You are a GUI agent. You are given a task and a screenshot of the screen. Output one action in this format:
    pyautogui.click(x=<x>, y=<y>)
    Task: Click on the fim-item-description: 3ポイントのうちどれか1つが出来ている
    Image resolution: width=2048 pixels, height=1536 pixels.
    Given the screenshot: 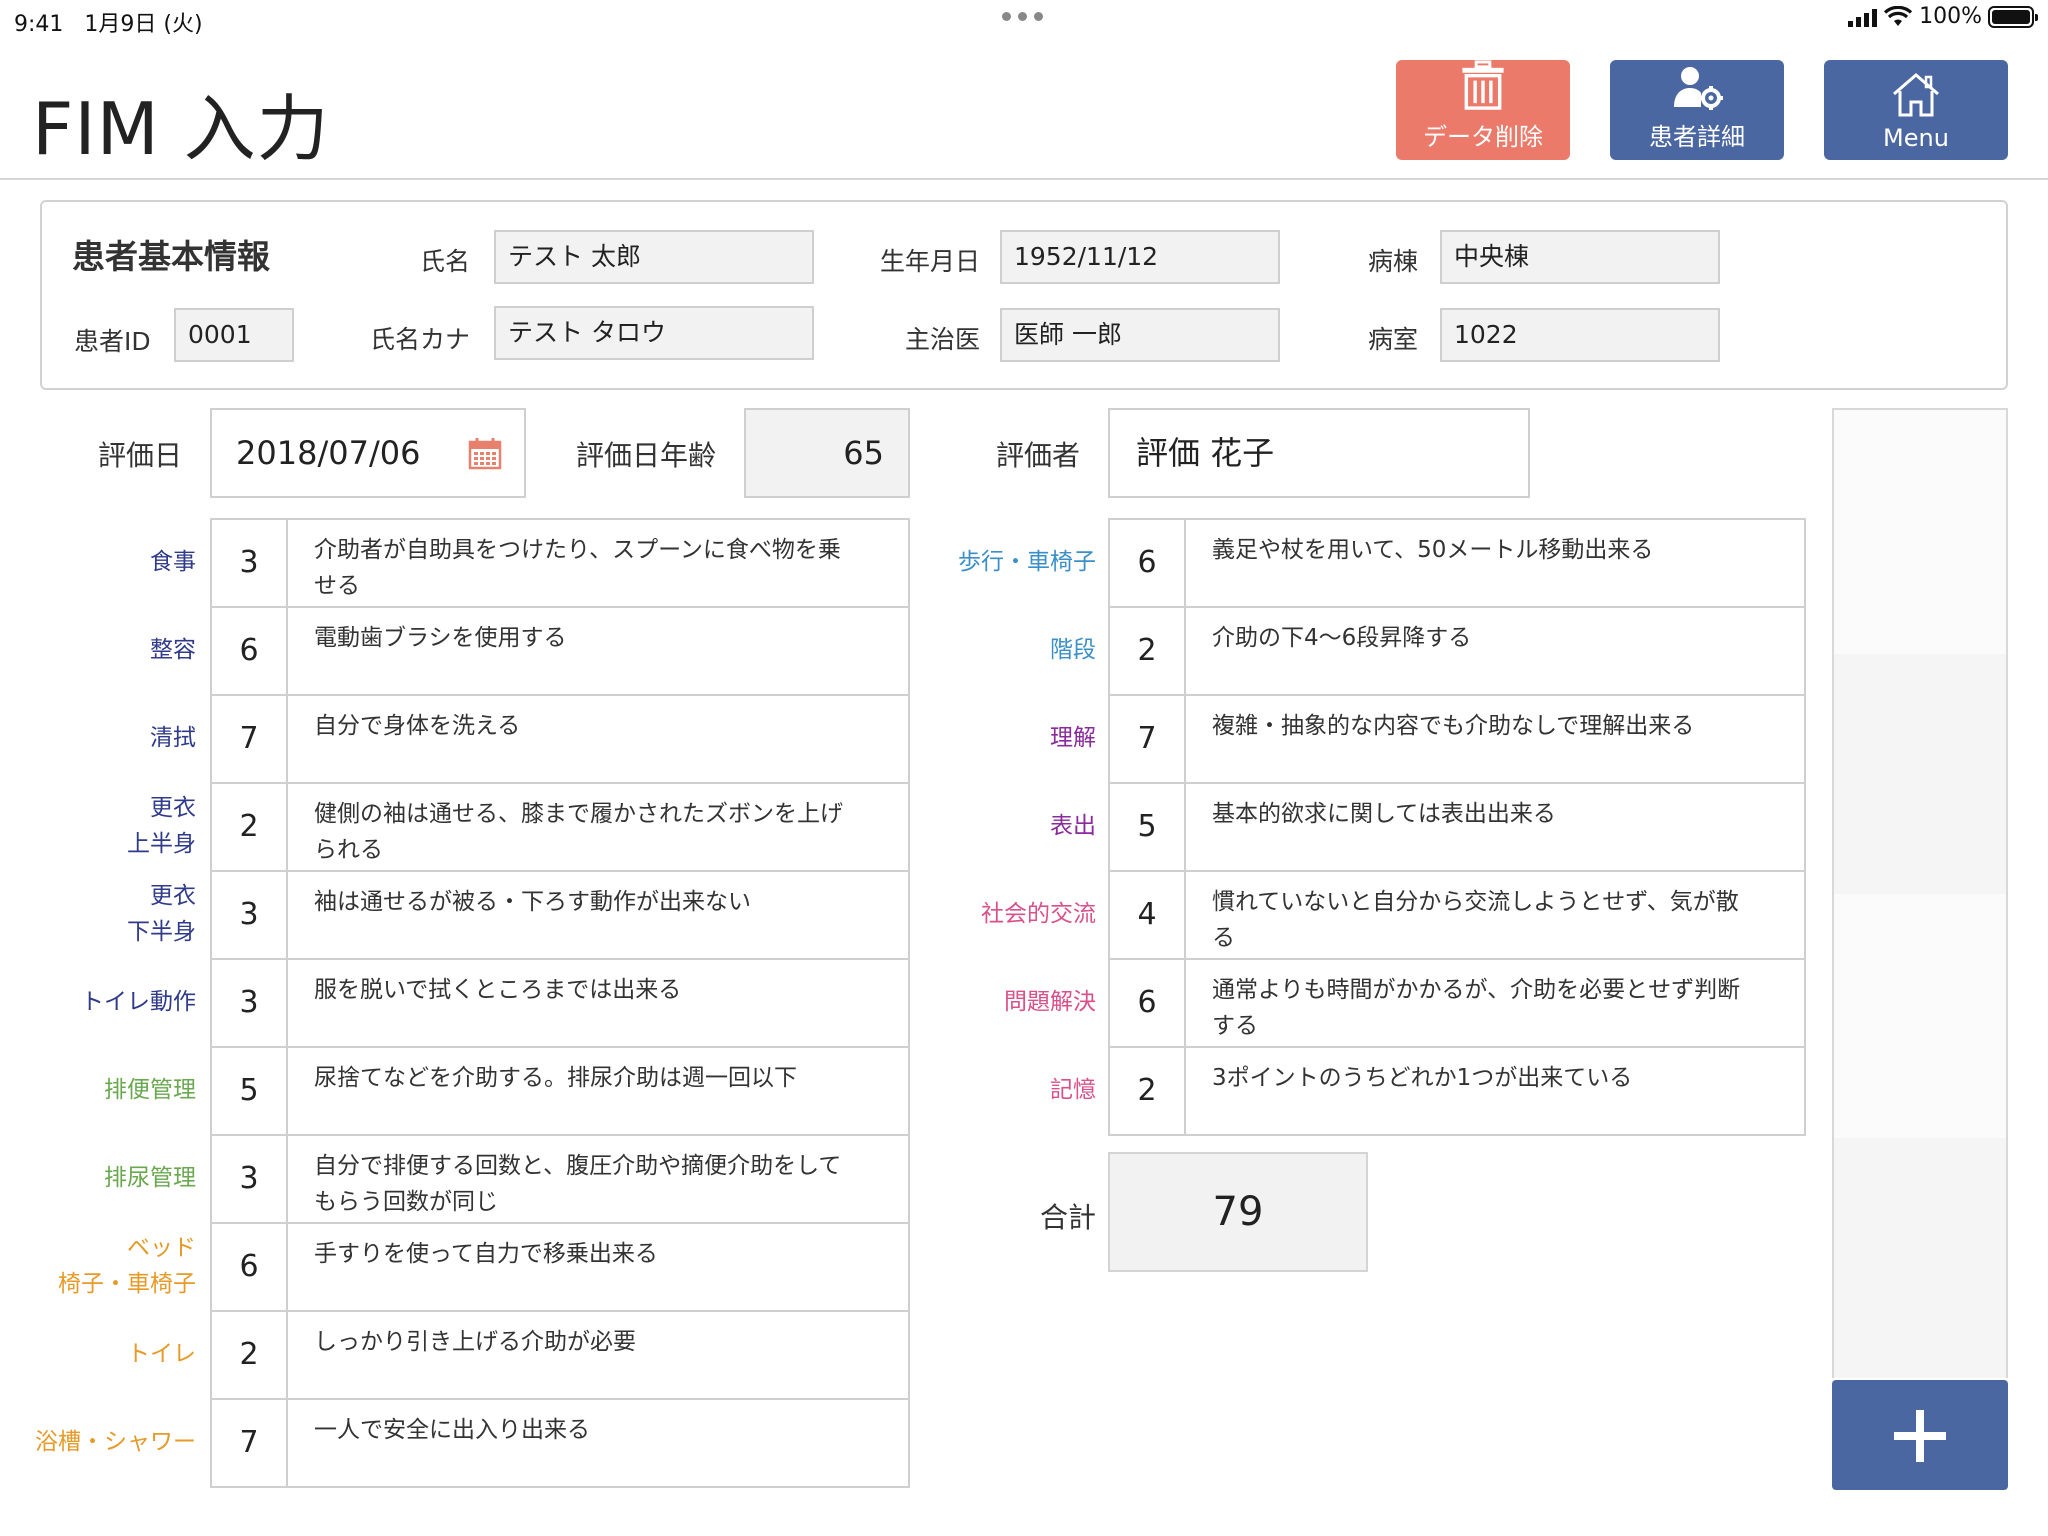 What is the action you would take?
    pyautogui.click(x=1495, y=1091)
    